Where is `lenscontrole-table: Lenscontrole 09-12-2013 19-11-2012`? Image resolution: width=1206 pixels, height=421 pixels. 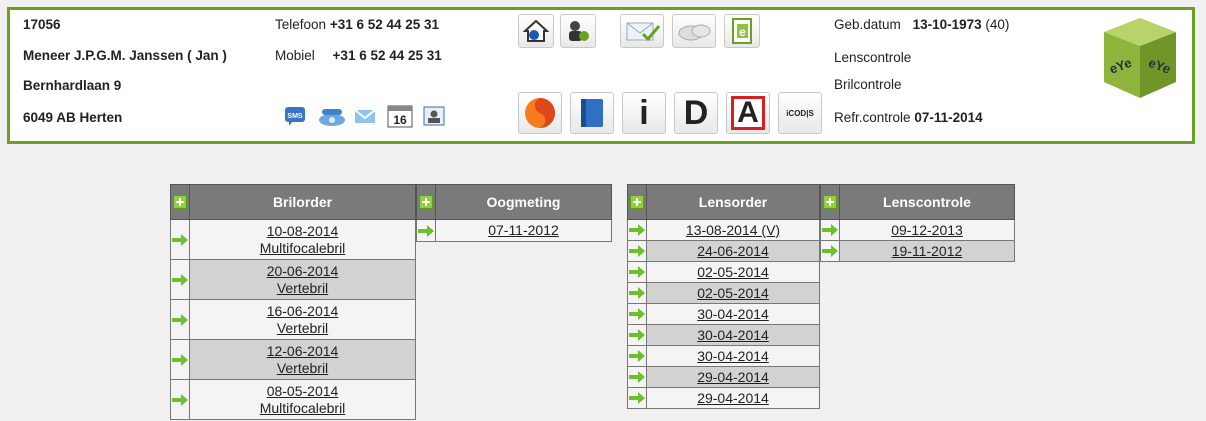 lenscontrole-table: Lenscontrole 09-12-2013 19-11-2012 is located at coordinates (917, 223).